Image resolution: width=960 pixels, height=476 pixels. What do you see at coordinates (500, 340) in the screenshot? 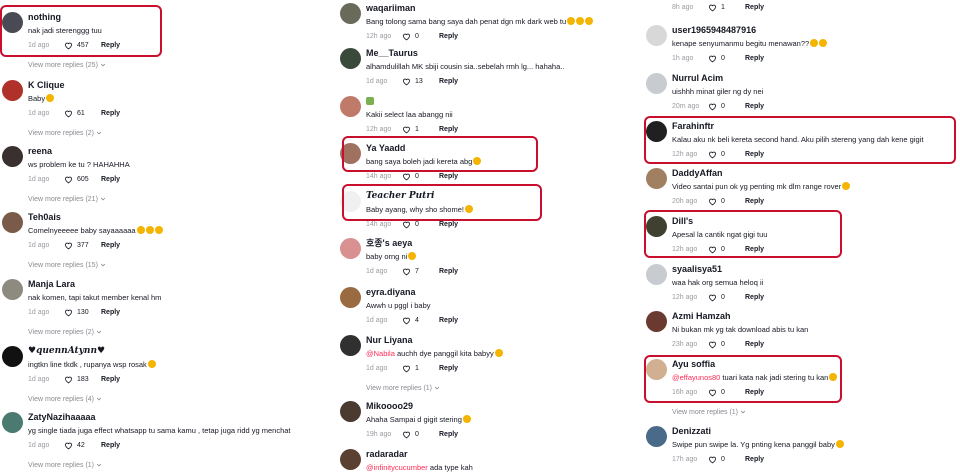
I see `comment-username: Nur Liyana` at bounding box center [500, 340].